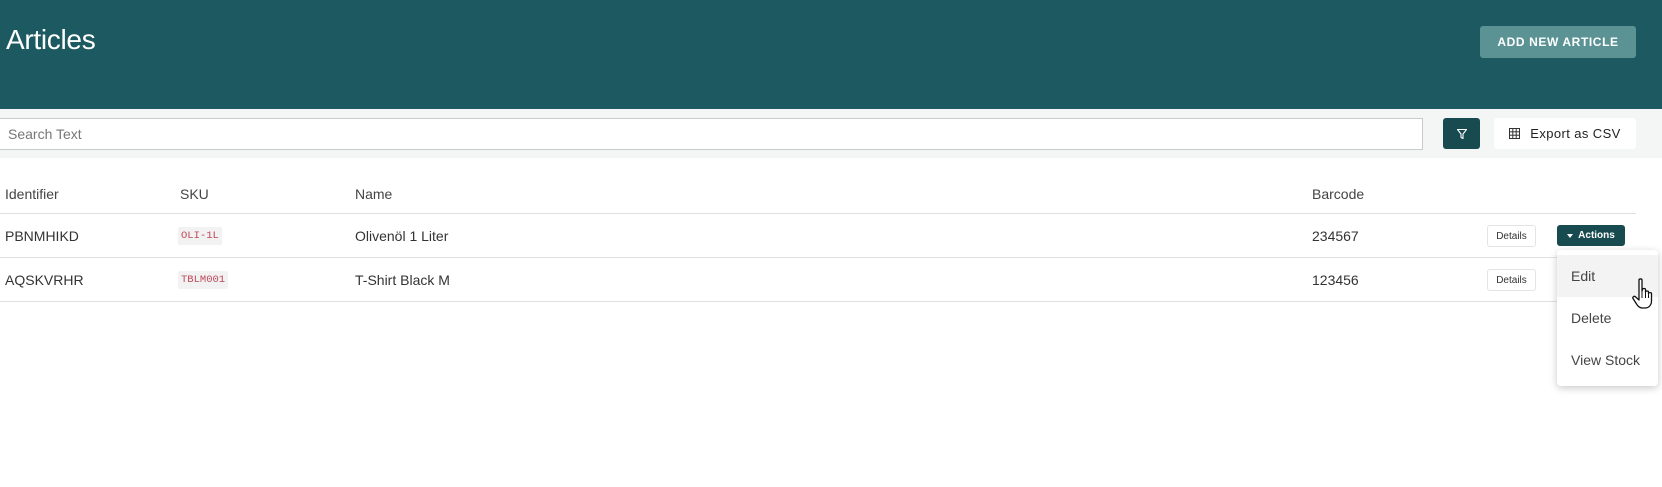  I want to click on add-new-article-button: ADD NEW ARTICLE, so click(1558, 42).